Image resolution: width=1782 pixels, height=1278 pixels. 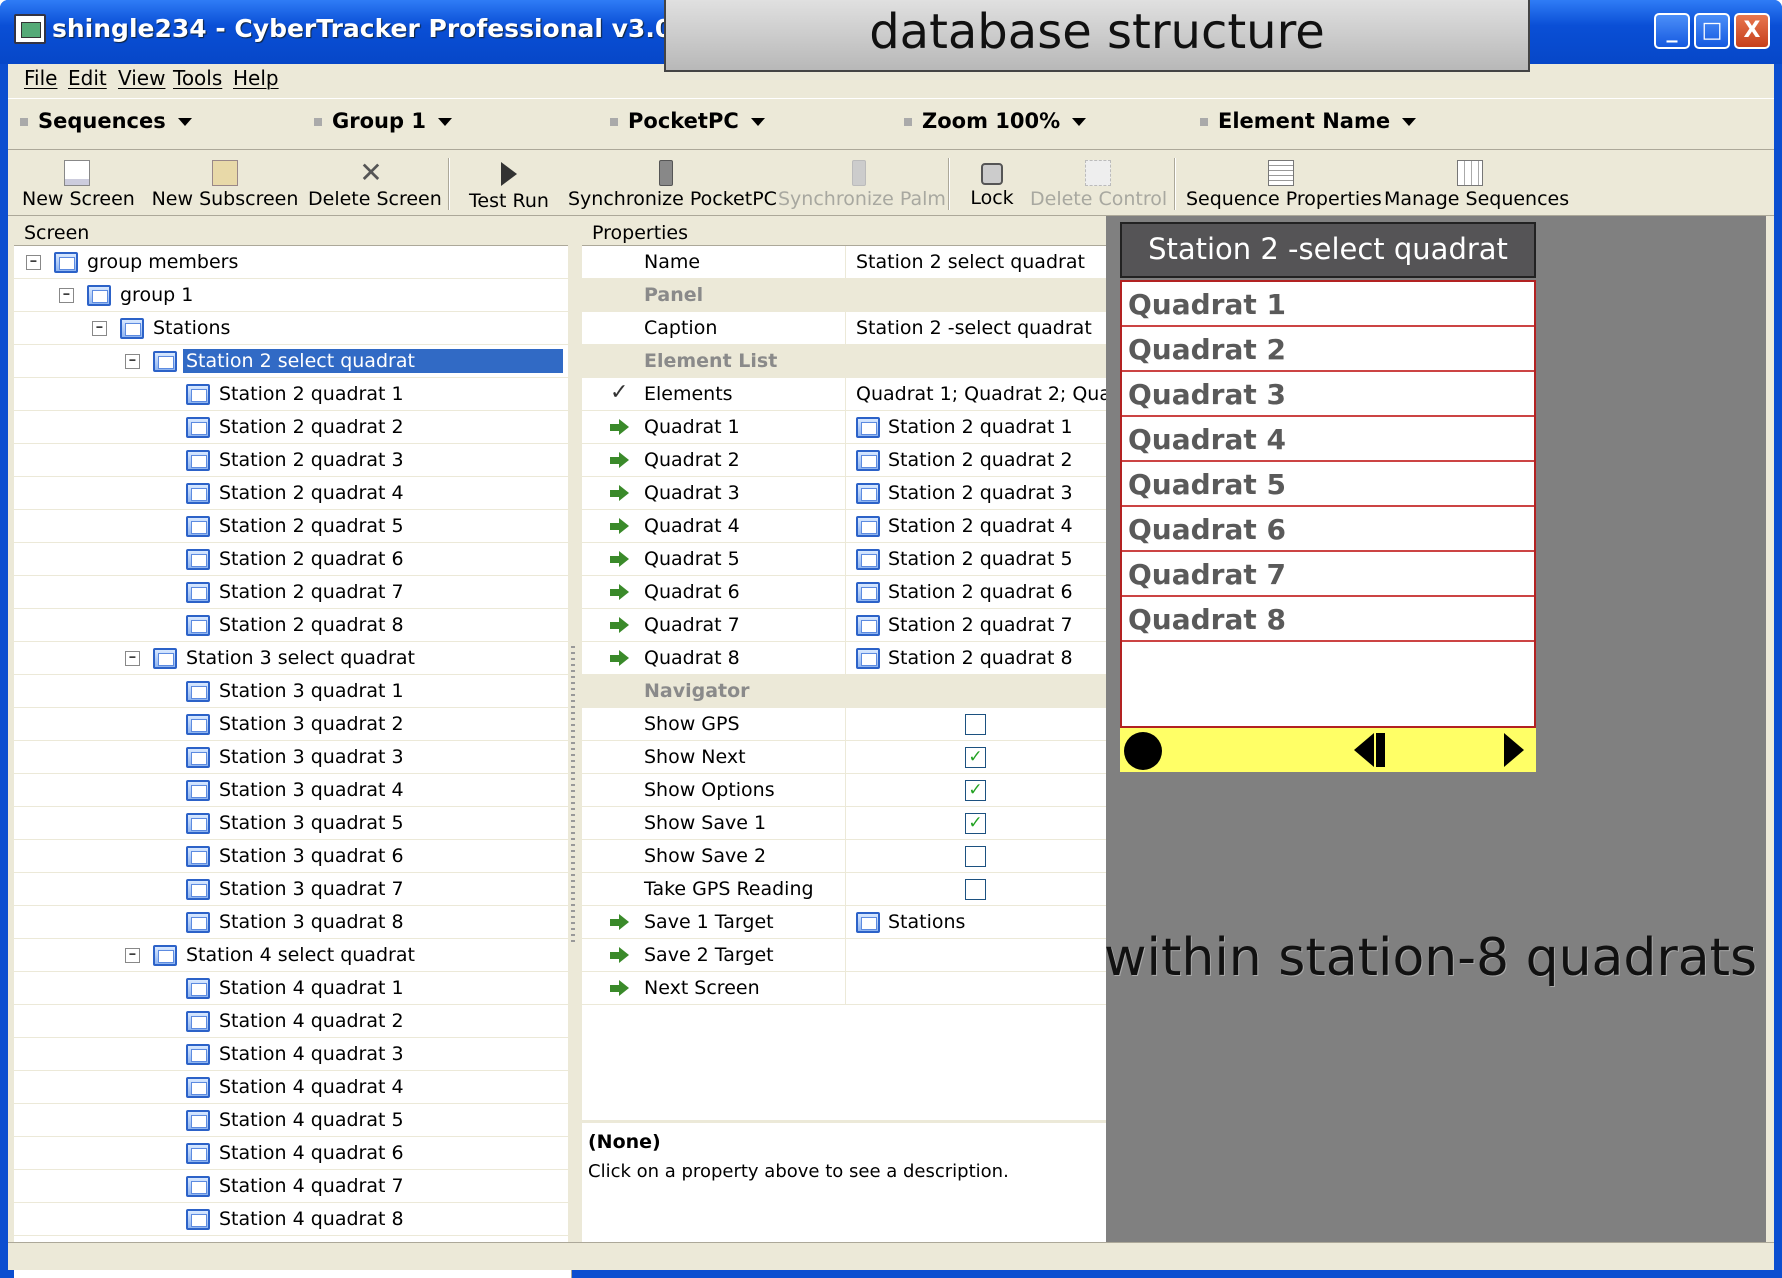 What do you see at coordinates (1328, 439) in the screenshot?
I see `preview-list-item: Quadrat 4` at bounding box center [1328, 439].